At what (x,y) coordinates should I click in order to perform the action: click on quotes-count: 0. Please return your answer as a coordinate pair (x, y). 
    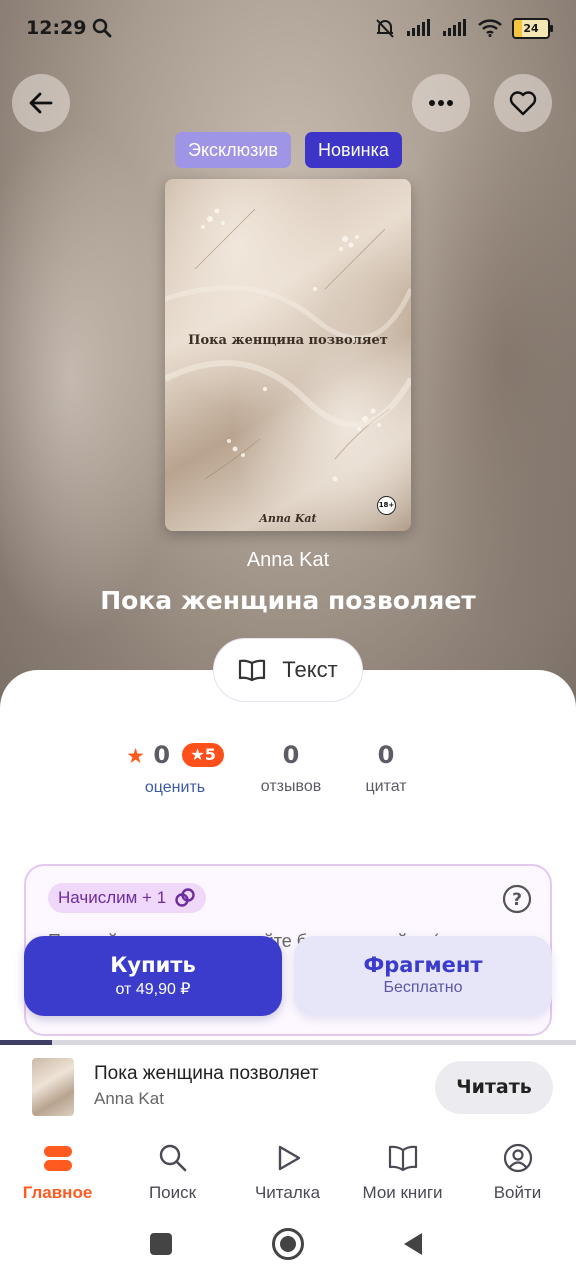
    Looking at the image, I should click on (386, 755).